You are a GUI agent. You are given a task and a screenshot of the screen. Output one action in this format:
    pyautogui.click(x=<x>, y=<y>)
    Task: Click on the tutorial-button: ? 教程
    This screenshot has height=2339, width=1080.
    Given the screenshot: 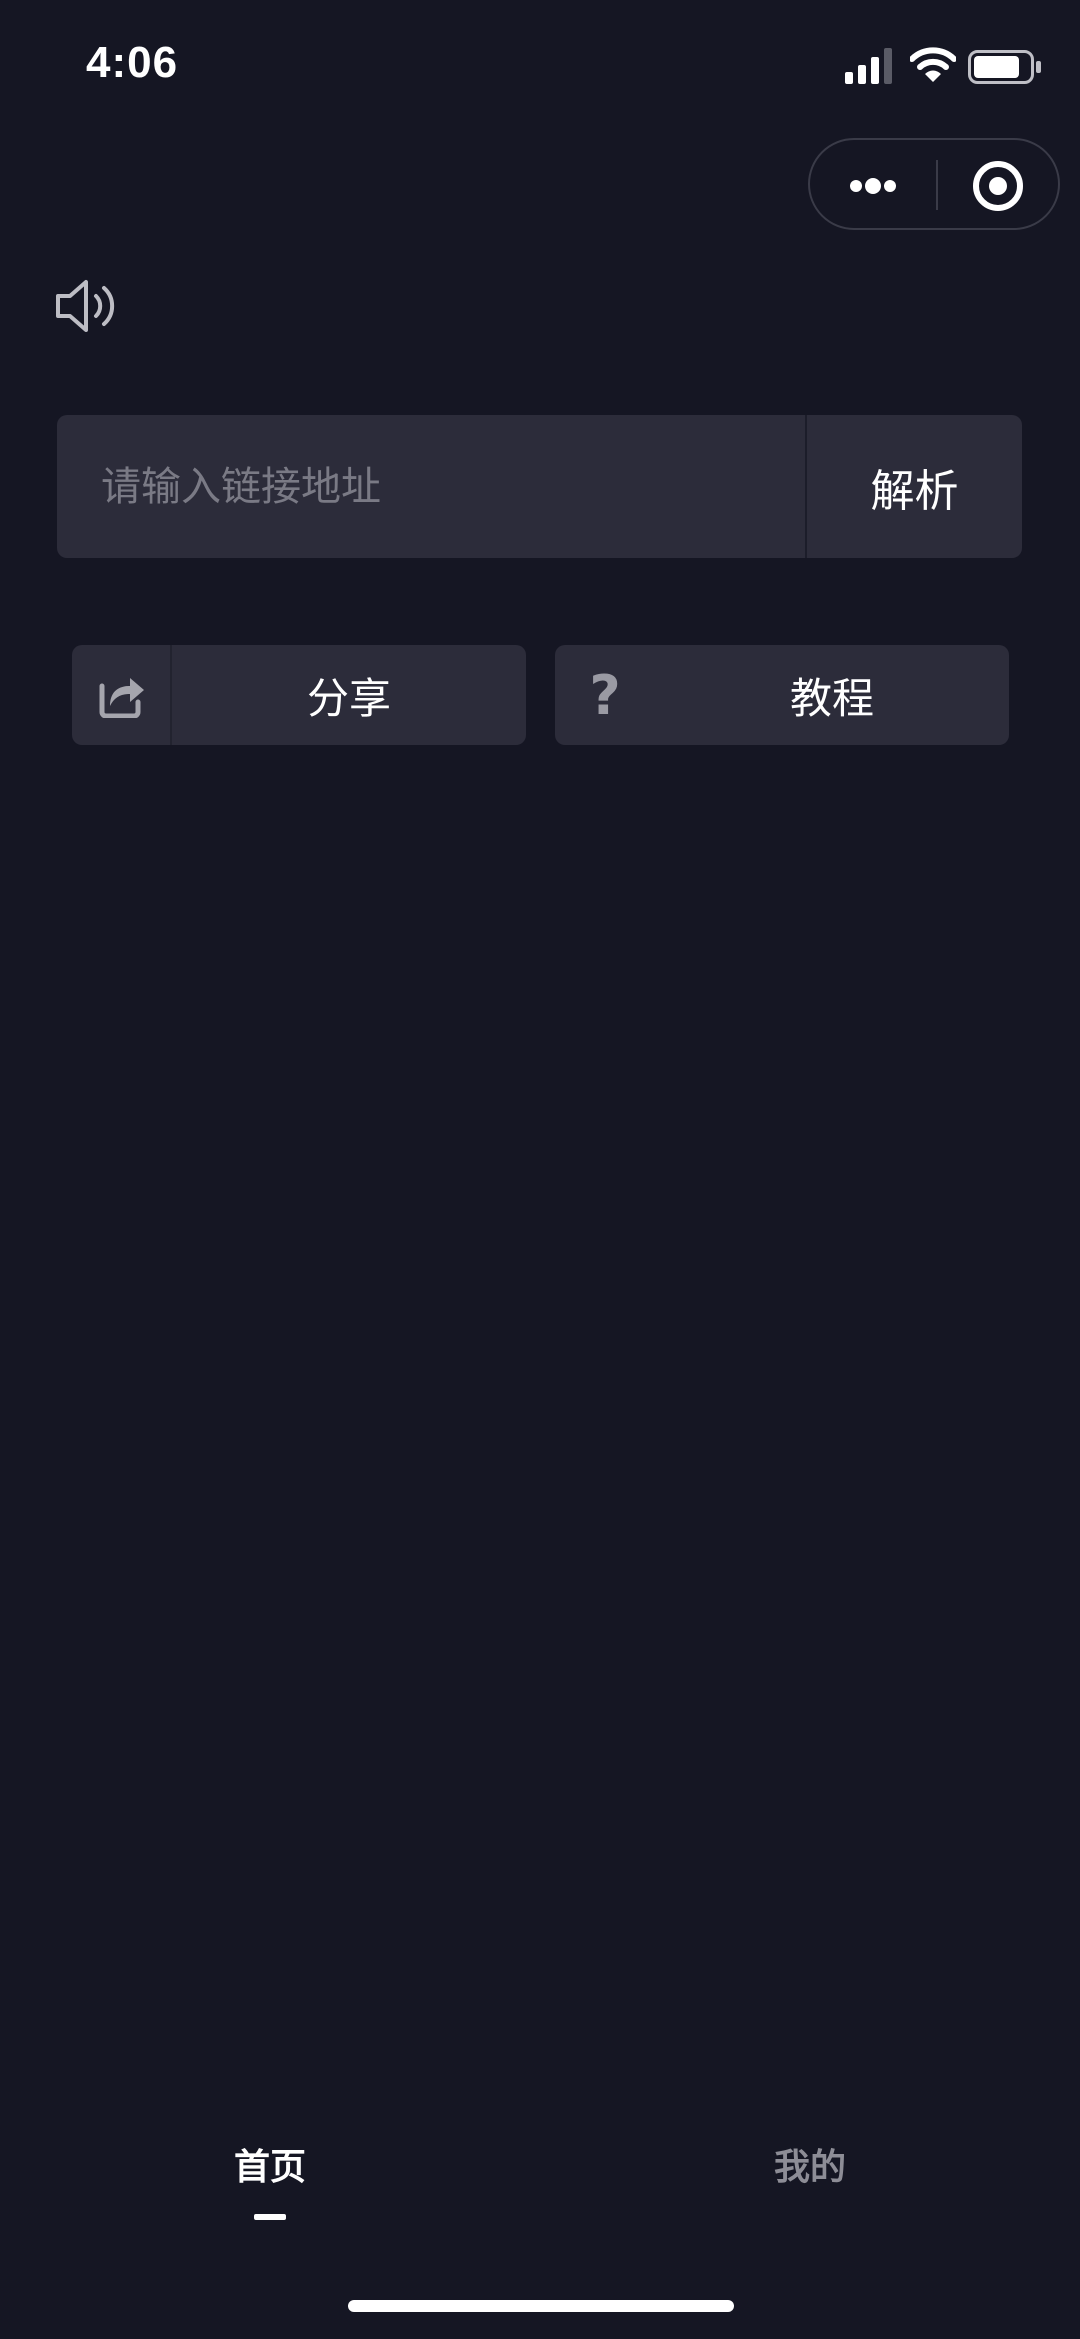 What is the action you would take?
    pyautogui.click(x=782, y=695)
    